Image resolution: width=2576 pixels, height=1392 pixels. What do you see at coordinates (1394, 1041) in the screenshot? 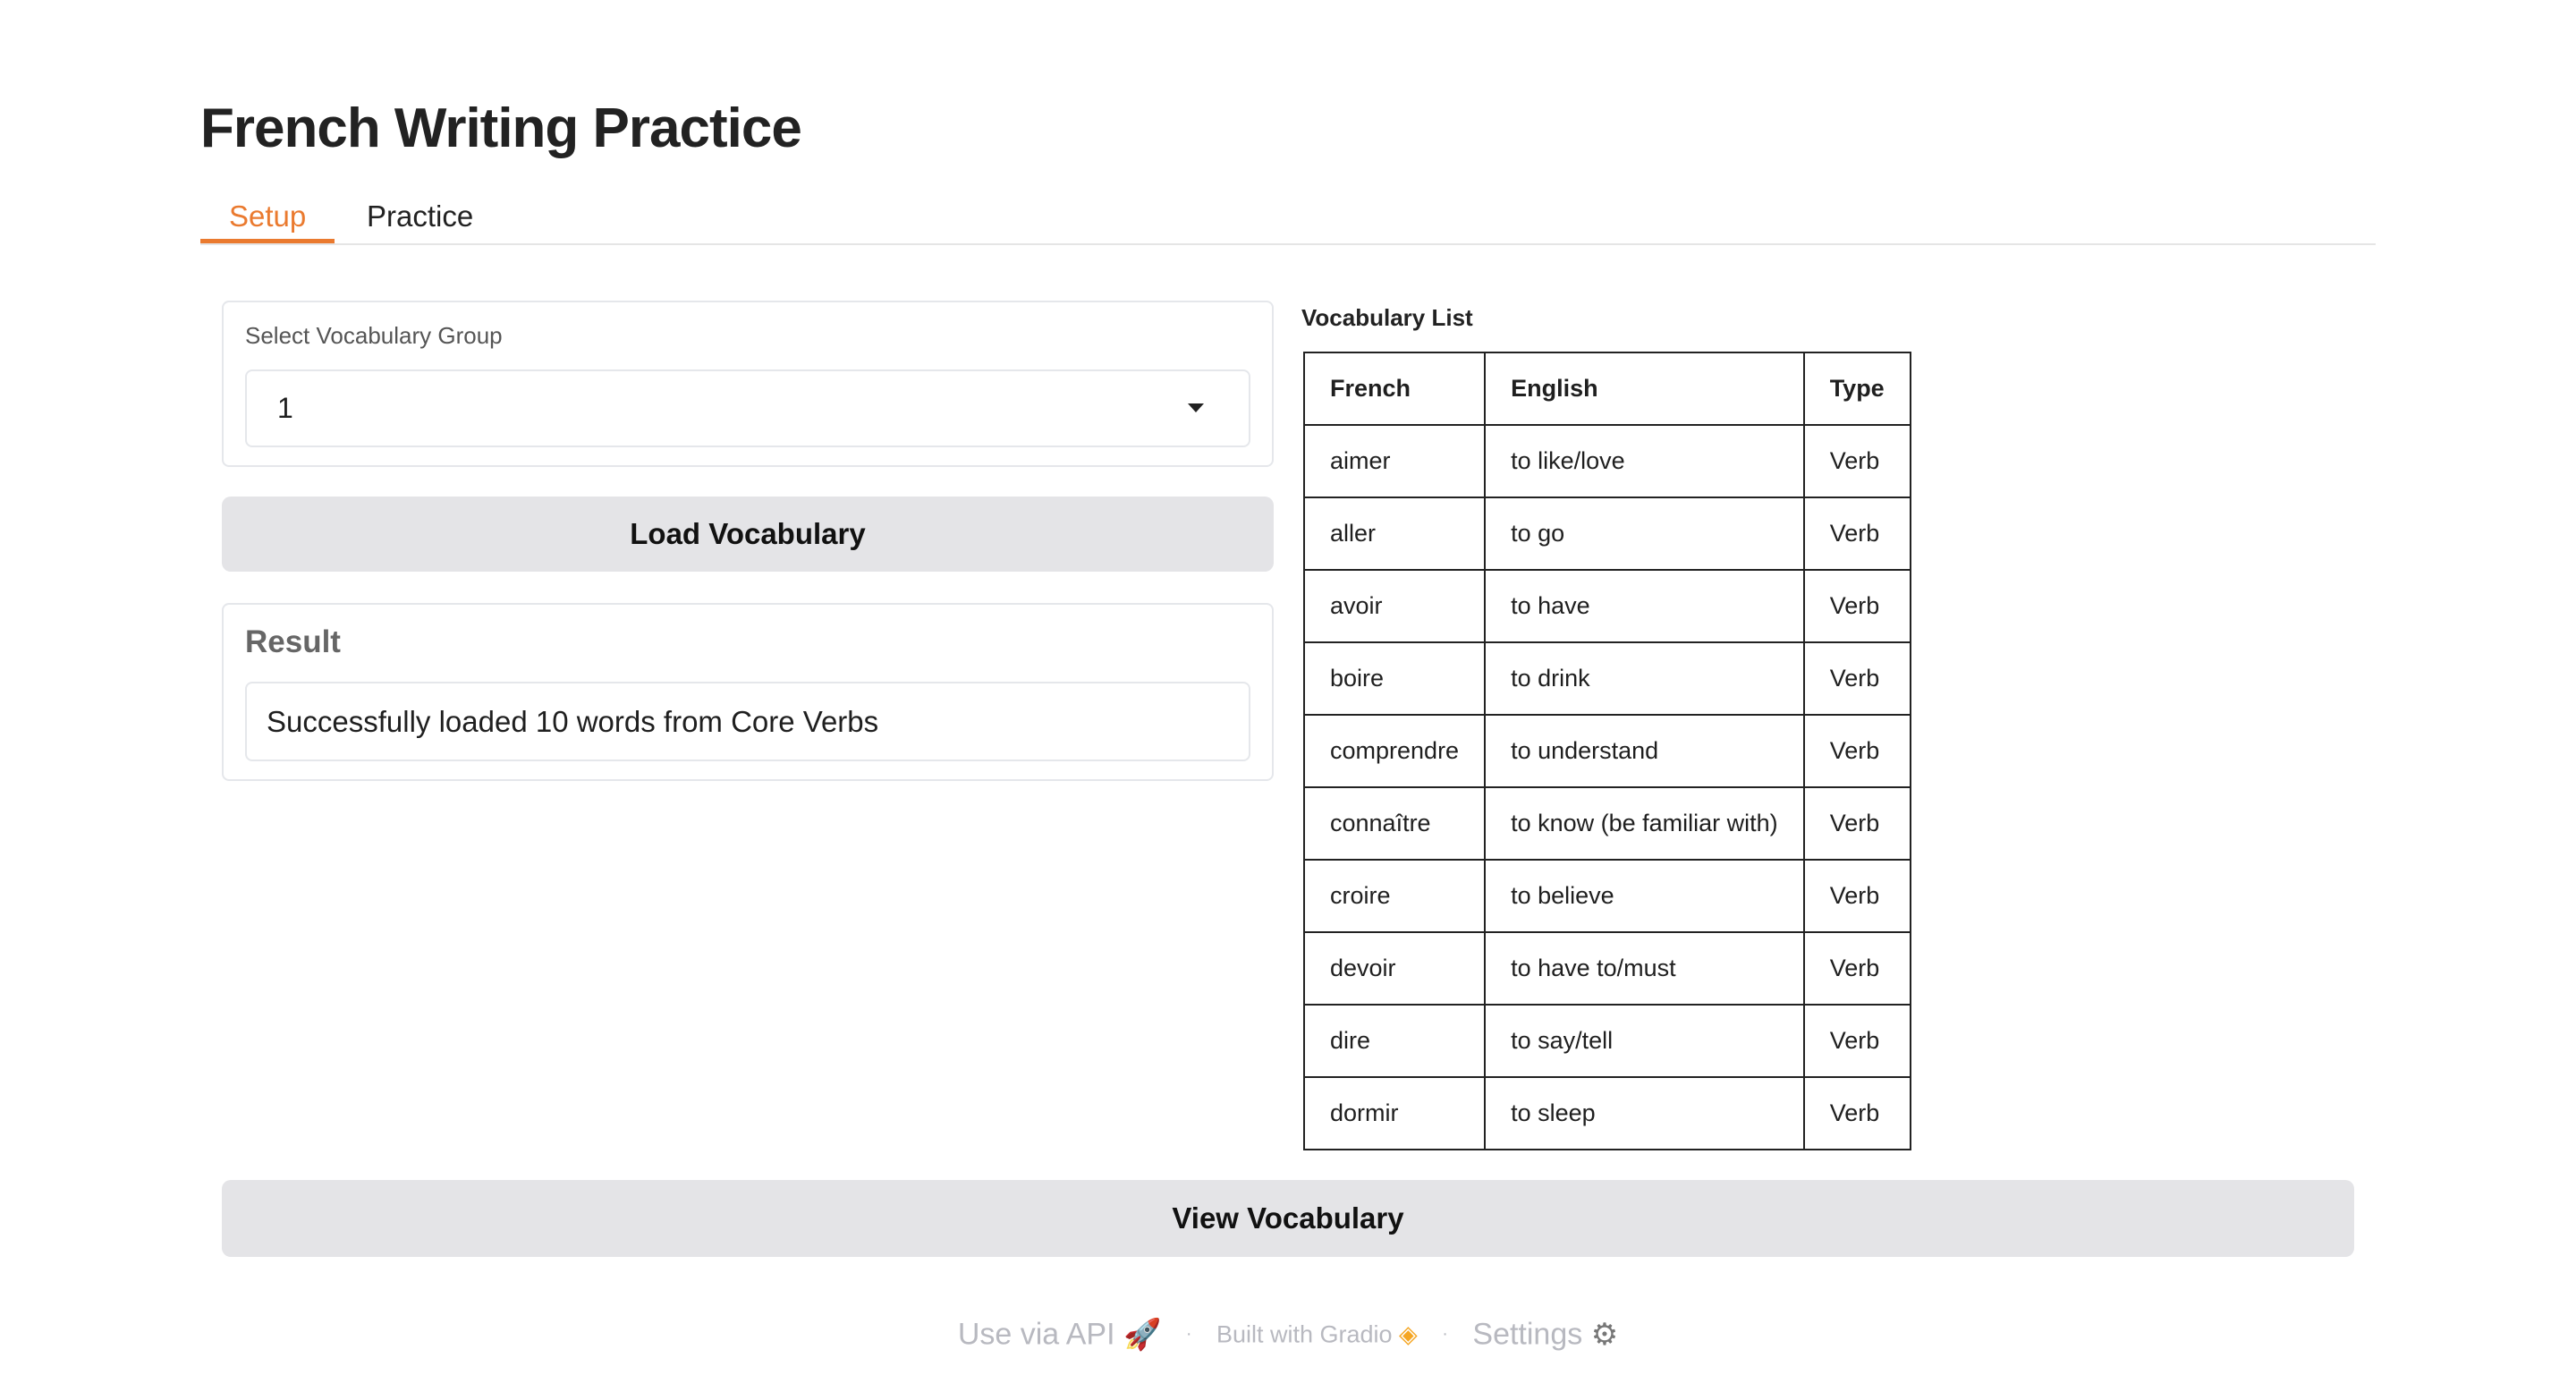
I see `cell-french: dire` at bounding box center [1394, 1041].